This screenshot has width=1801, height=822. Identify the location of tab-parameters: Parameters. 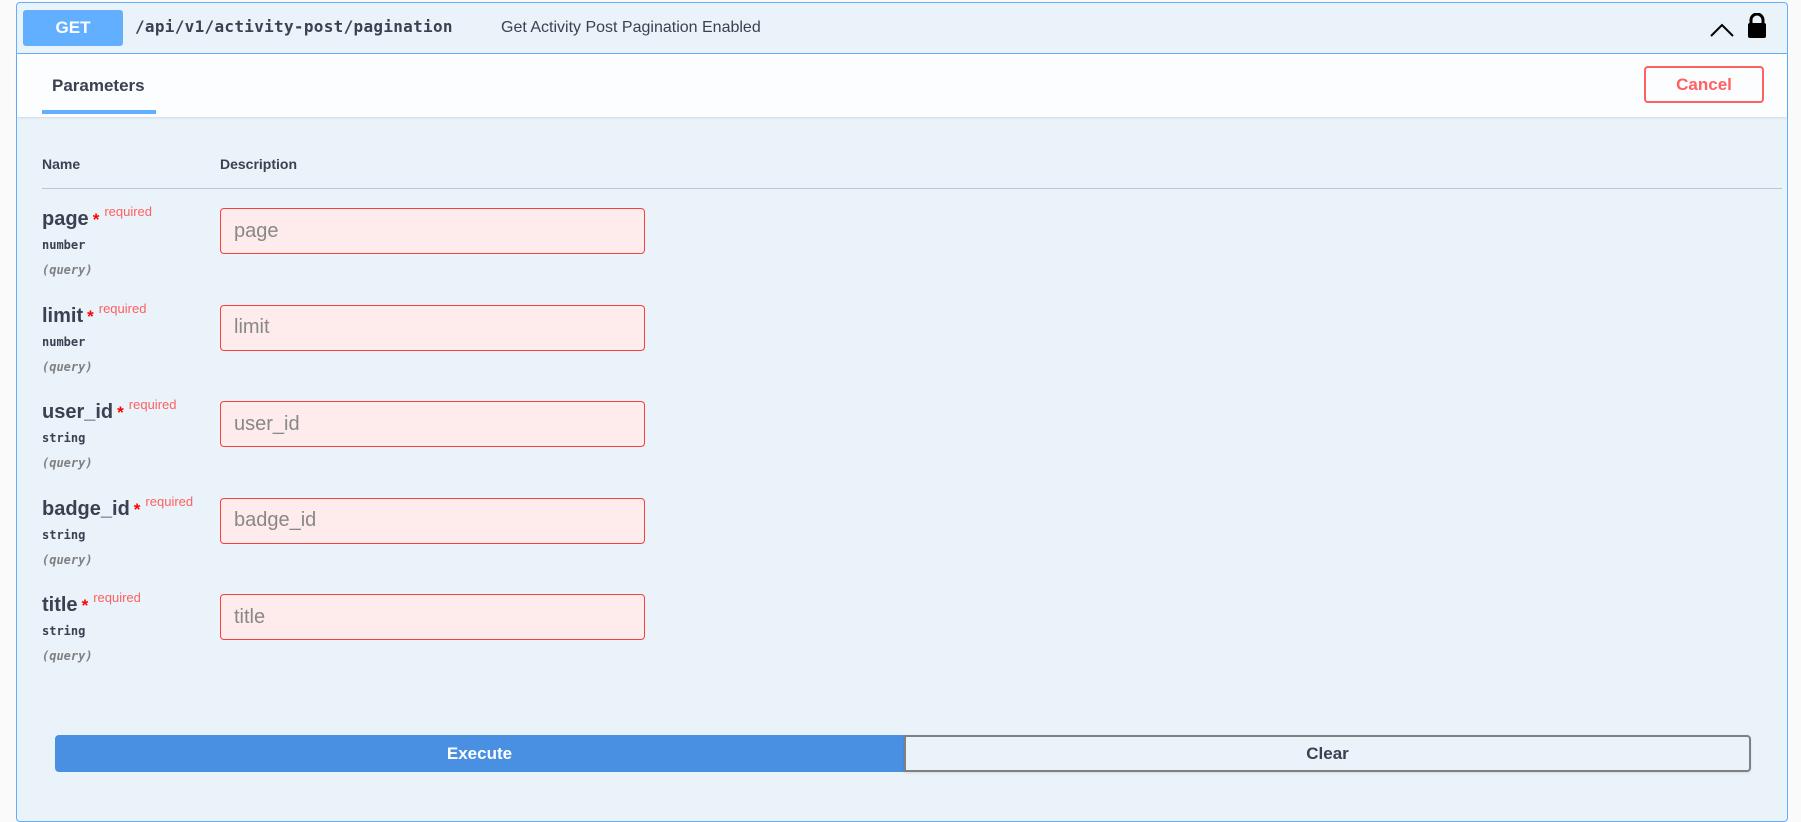
(99, 84).